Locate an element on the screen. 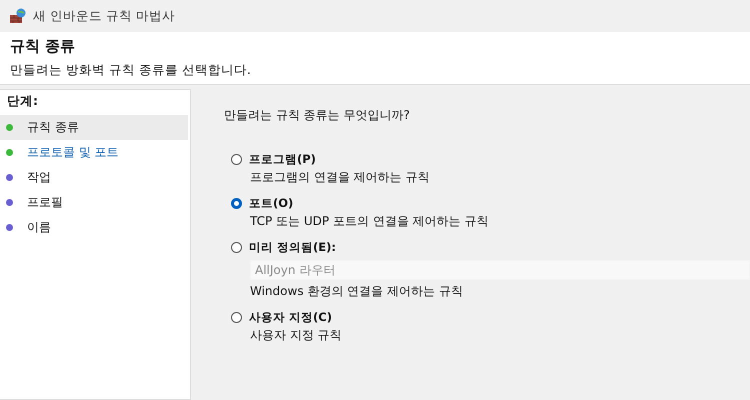 The height and width of the screenshot is (400, 750). step-label: 이름 is located at coordinates (39, 227).